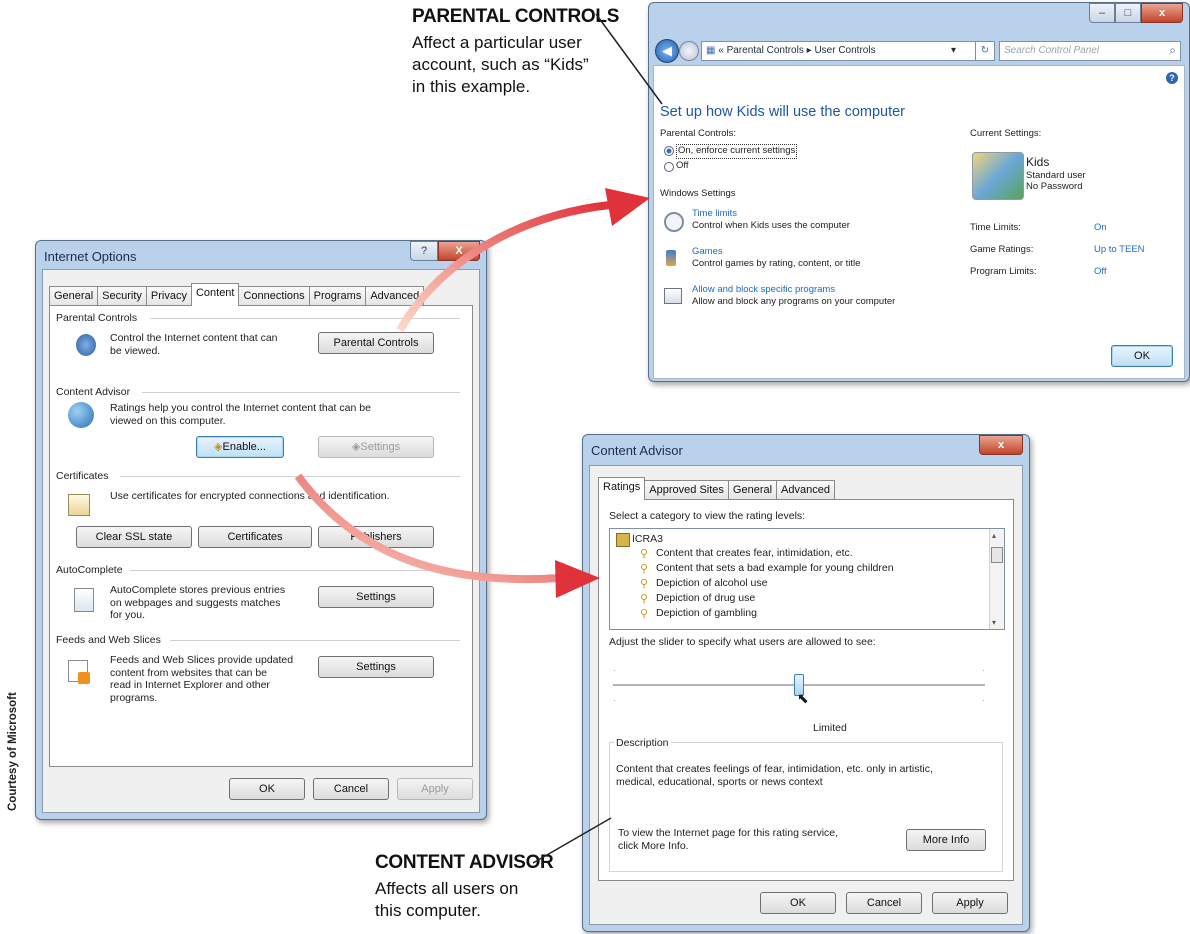 This screenshot has height=934, width=1190. I want to click on text-line: click More Info., so click(653, 845).